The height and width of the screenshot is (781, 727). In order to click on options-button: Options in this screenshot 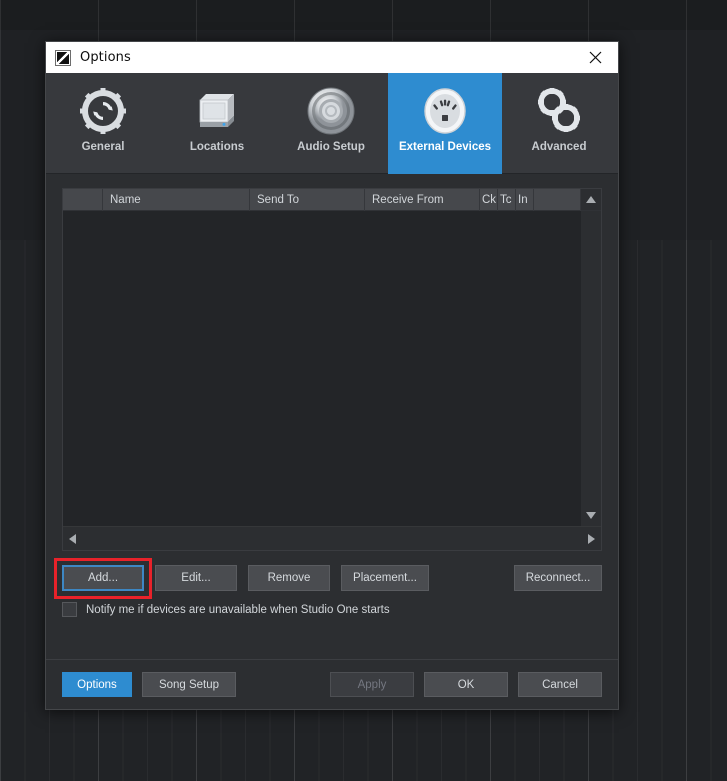, I will do `click(97, 684)`.